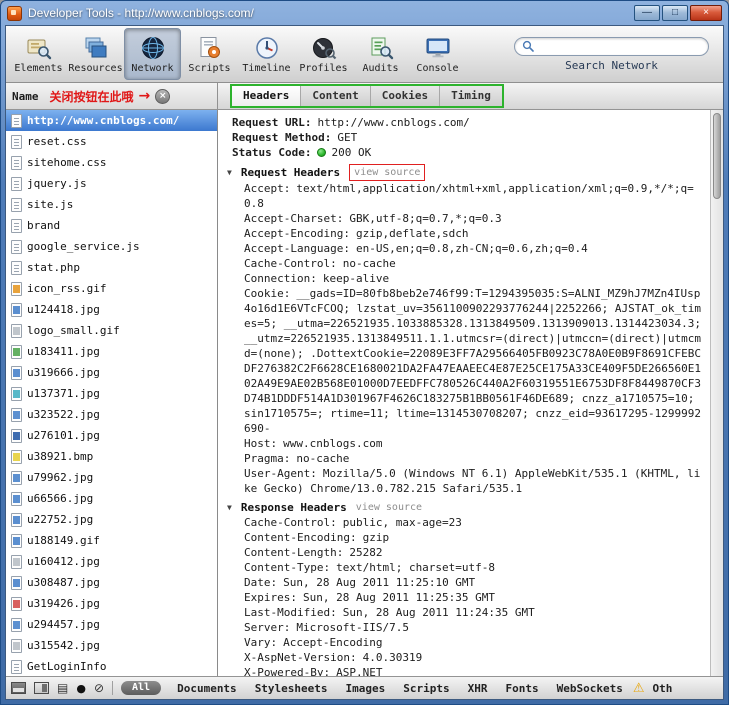  What do you see at coordinates (111, 456) in the screenshot?
I see `resource-item: u38921.bmp` at bounding box center [111, 456].